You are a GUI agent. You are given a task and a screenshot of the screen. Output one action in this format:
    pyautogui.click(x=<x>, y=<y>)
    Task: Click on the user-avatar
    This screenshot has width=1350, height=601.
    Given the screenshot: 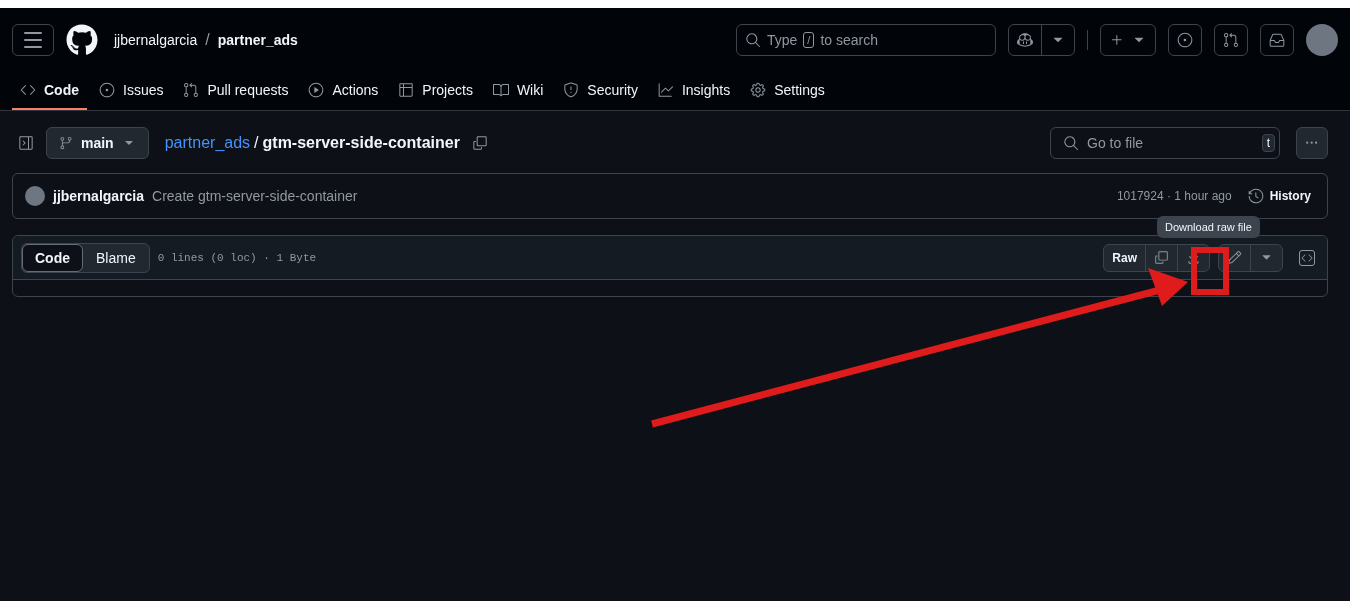 What is the action you would take?
    pyautogui.click(x=1322, y=40)
    